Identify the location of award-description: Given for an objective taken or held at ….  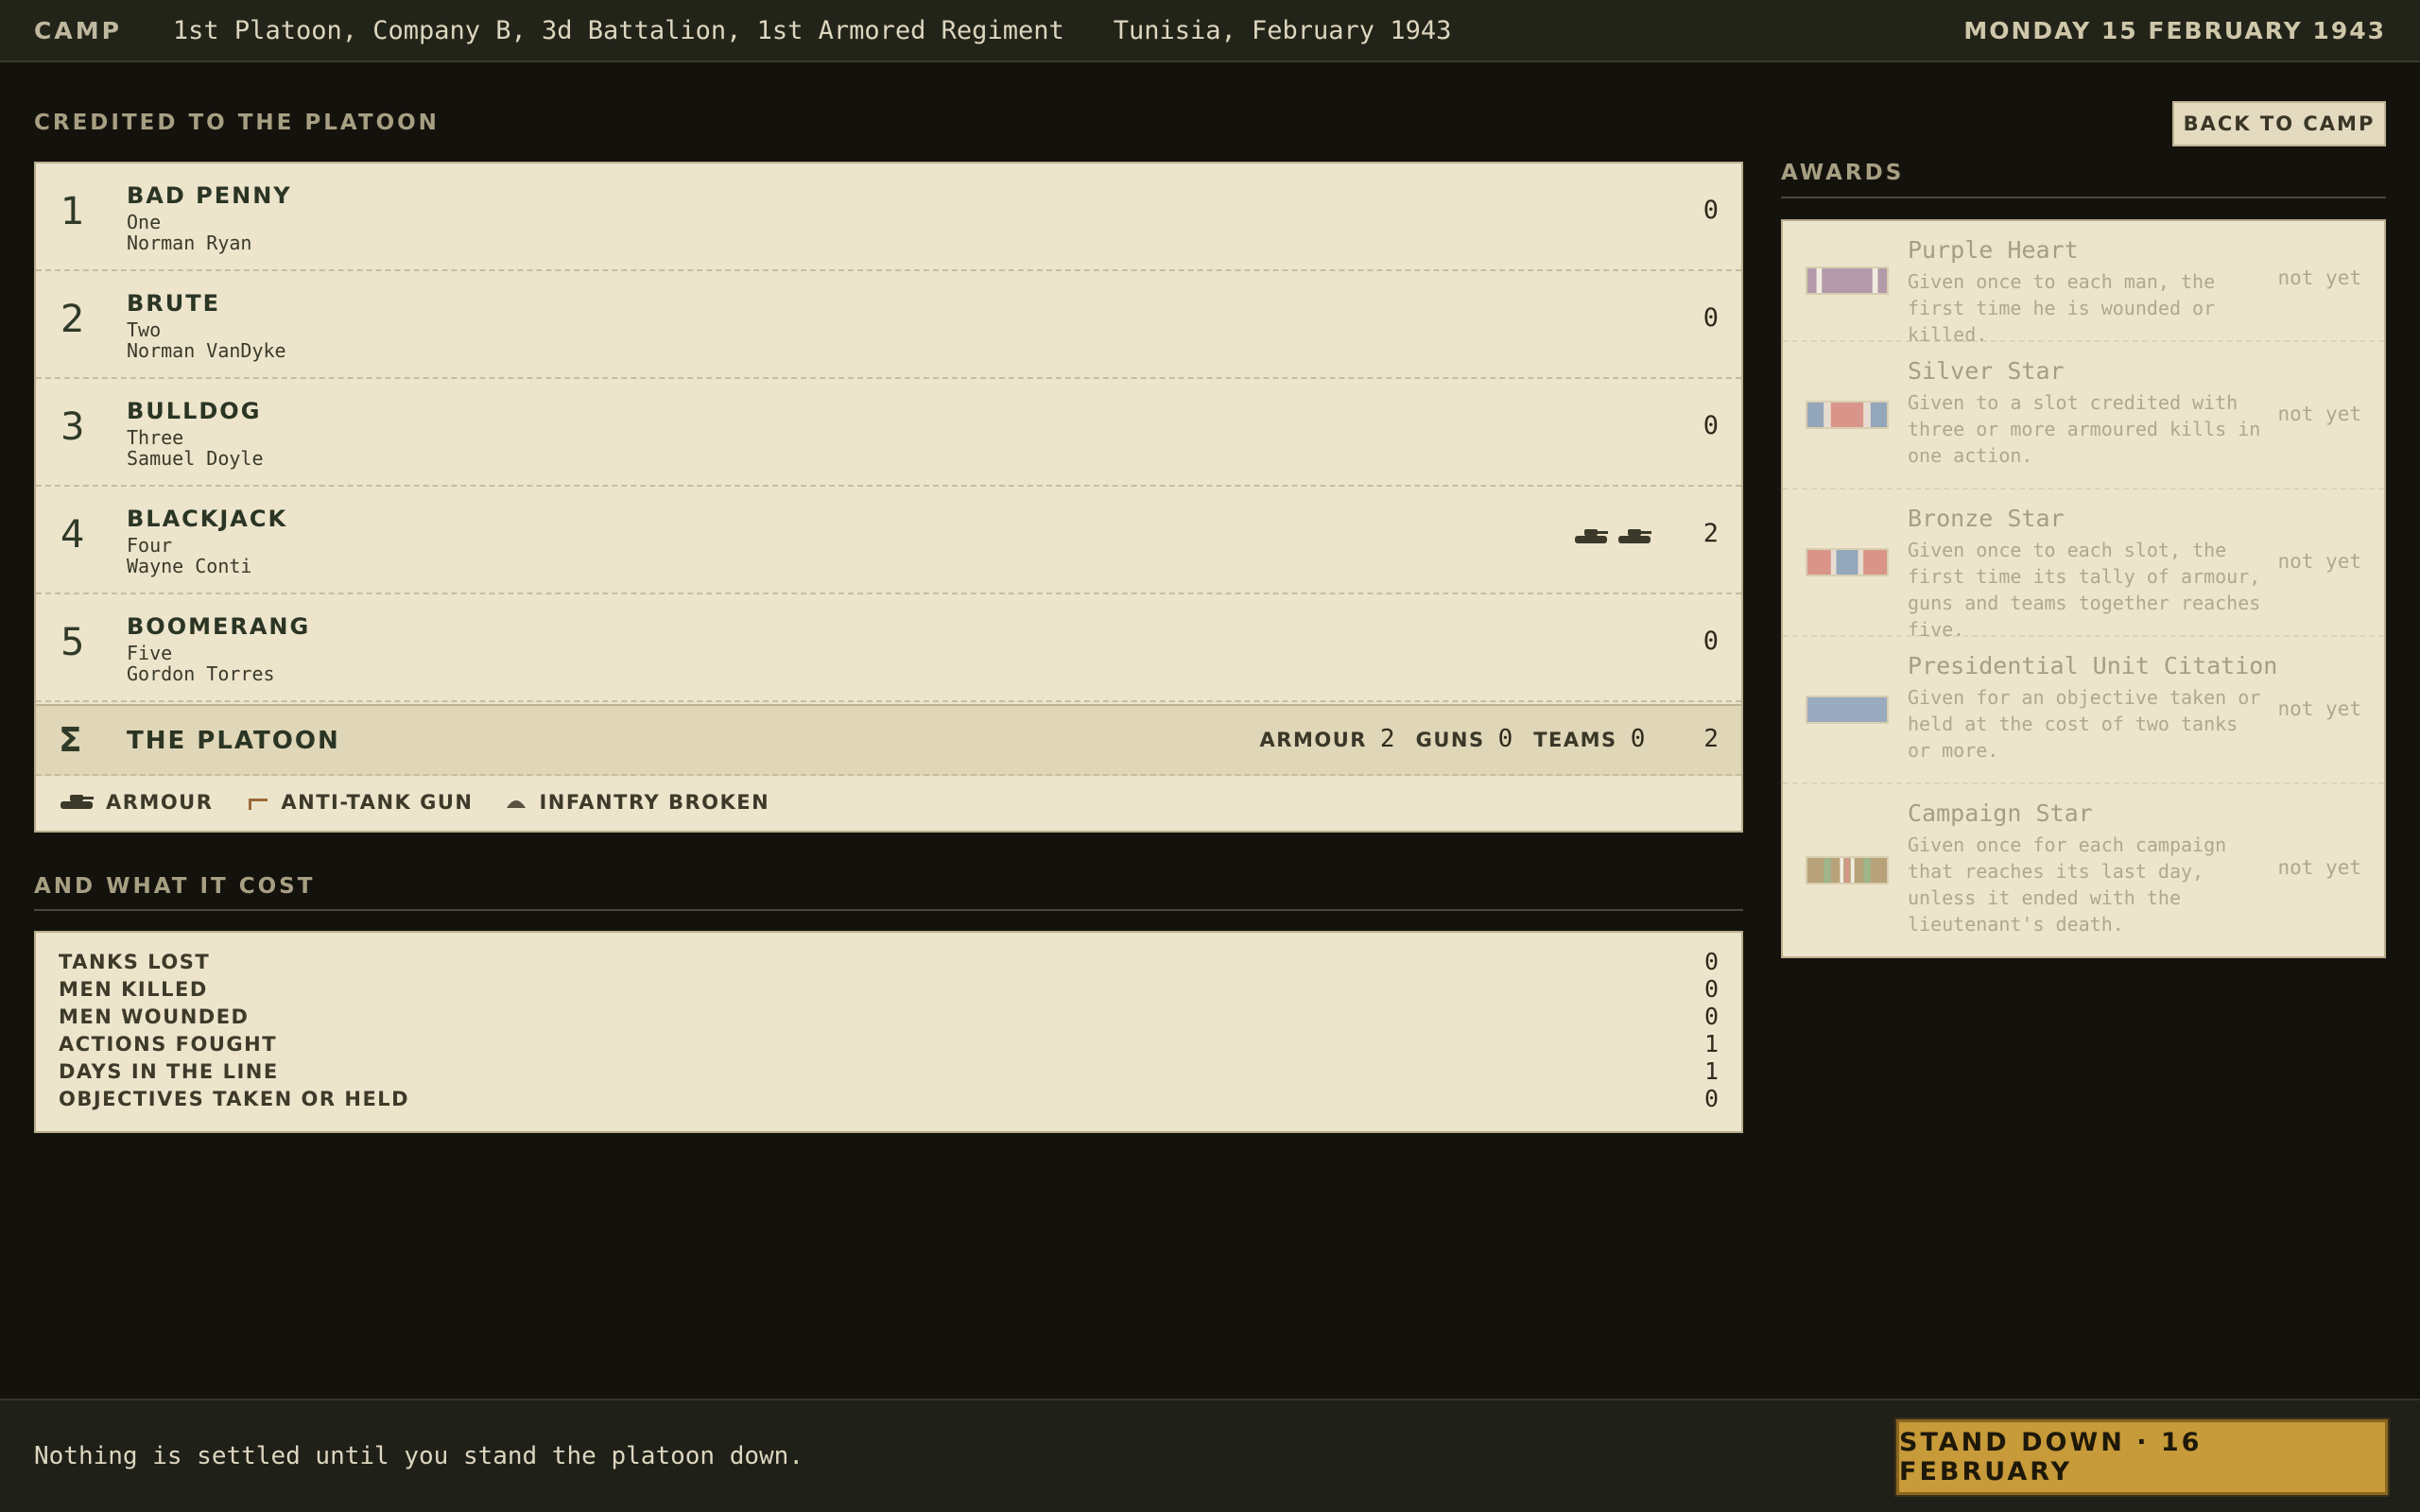
(2084, 724).